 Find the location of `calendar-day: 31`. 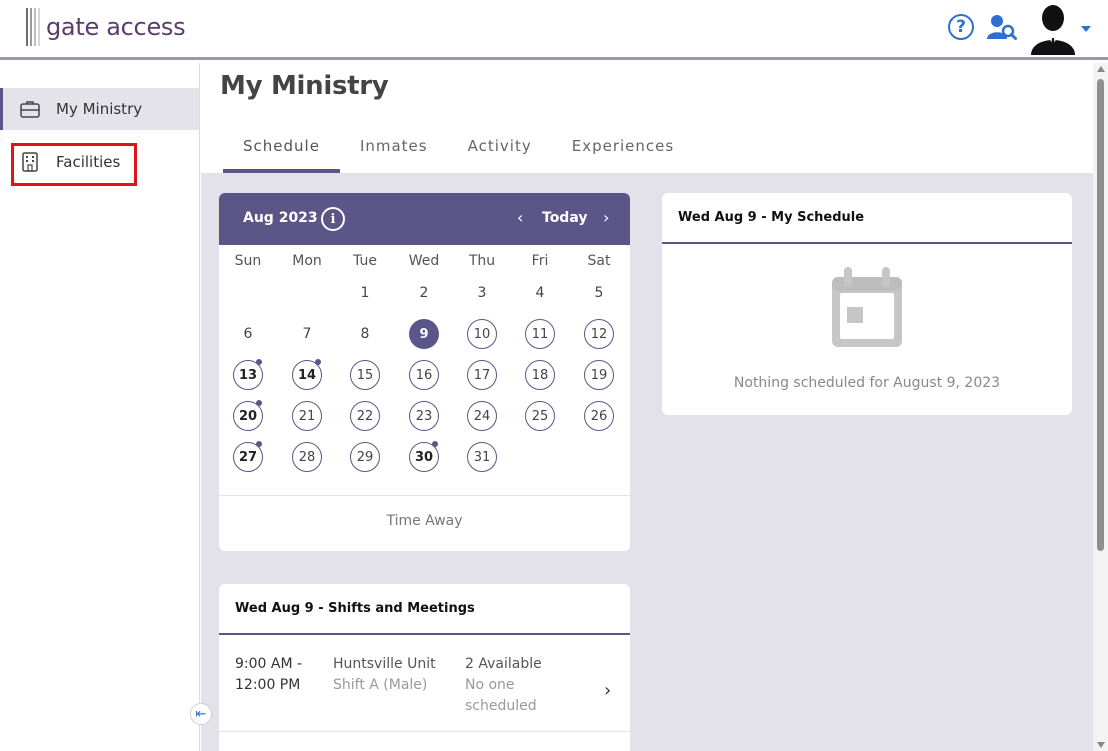

calendar-day: 31 is located at coordinates (482, 457).